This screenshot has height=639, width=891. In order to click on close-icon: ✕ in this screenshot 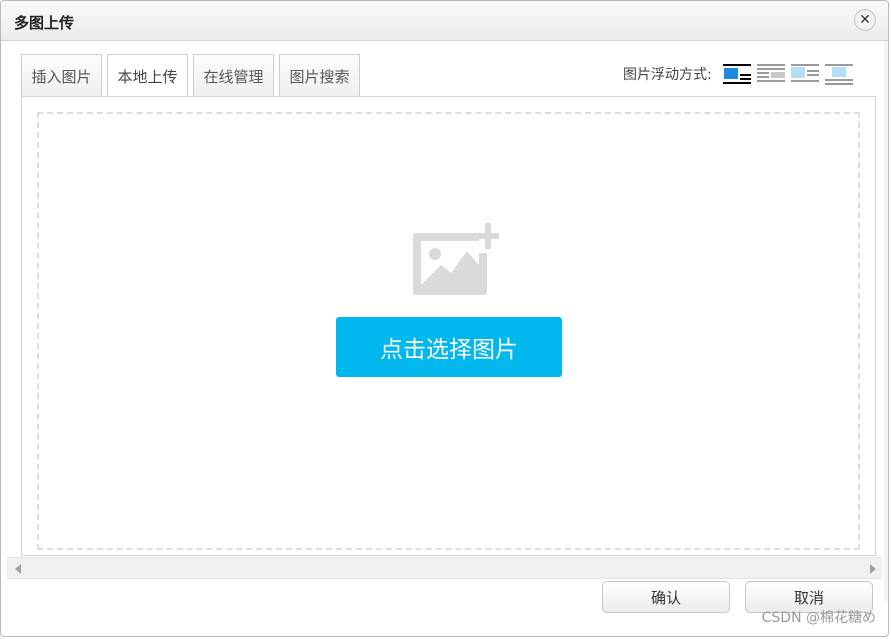, I will do `click(865, 20)`.